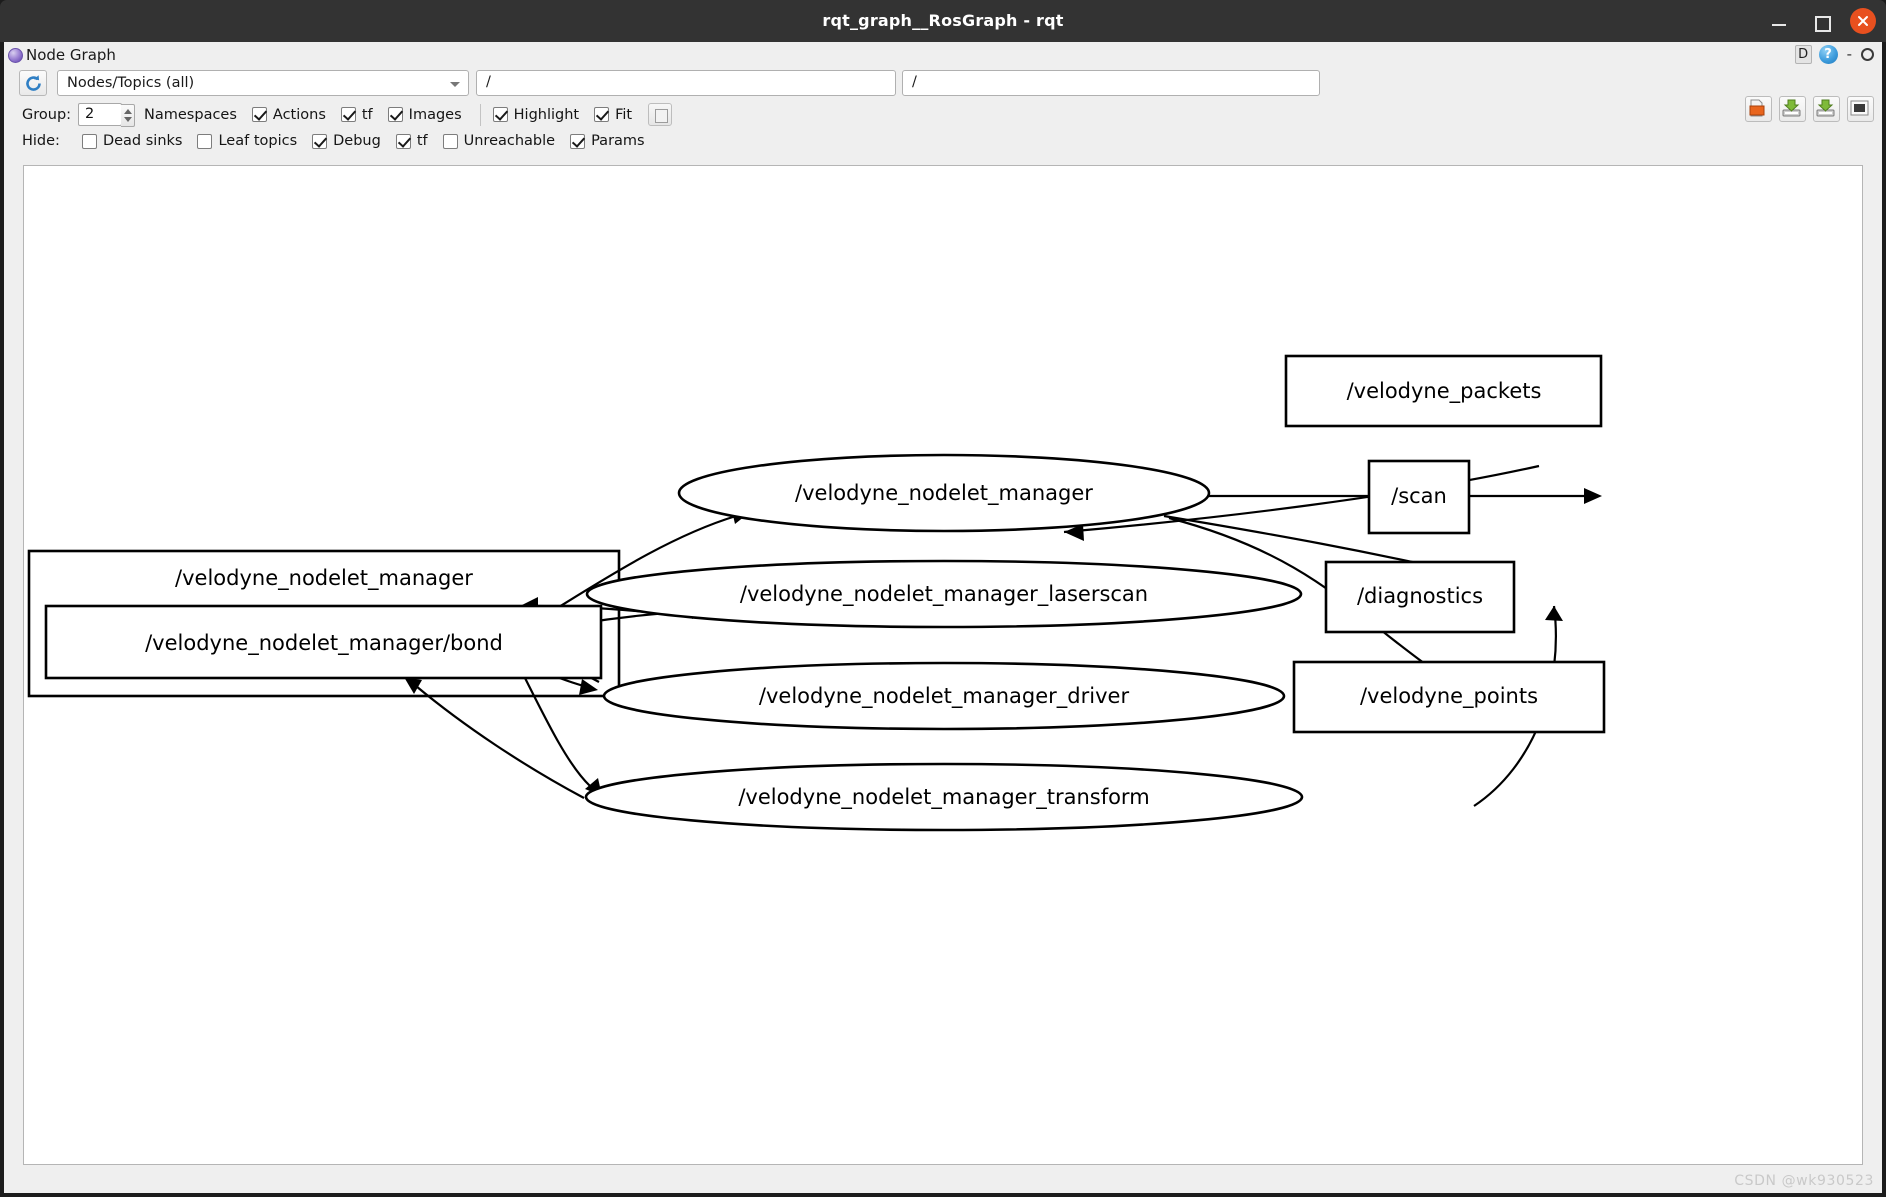 The height and width of the screenshot is (1197, 1886). I want to click on checkbox-highlight: Highlight, so click(536, 114).